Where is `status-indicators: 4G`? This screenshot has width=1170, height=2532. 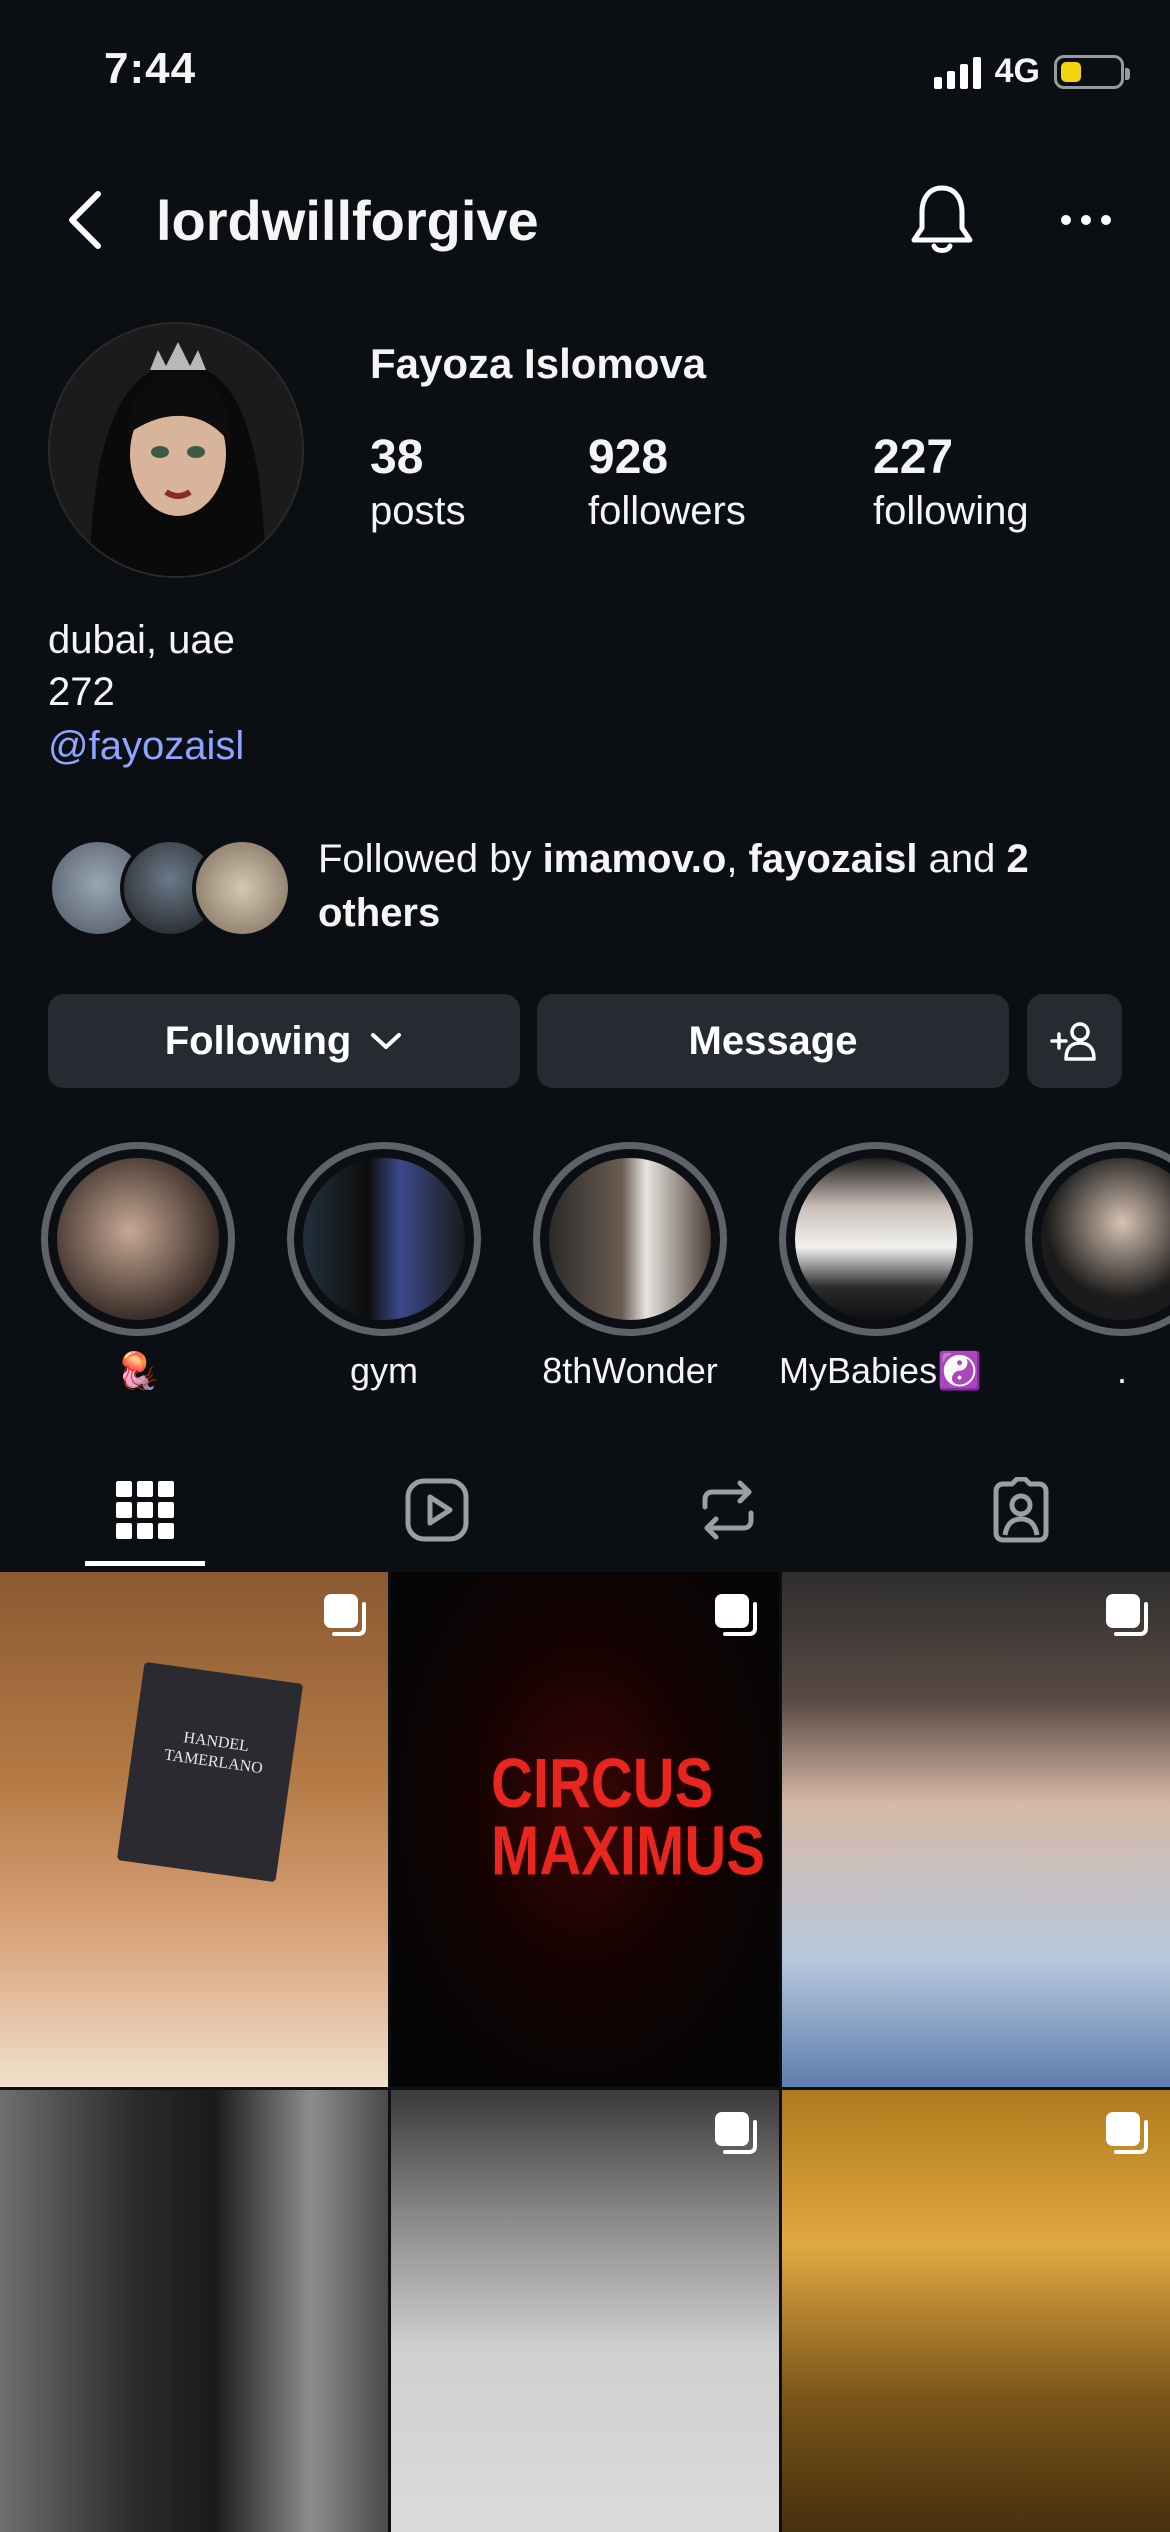 status-indicators: 4G is located at coordinates (1031, 71).